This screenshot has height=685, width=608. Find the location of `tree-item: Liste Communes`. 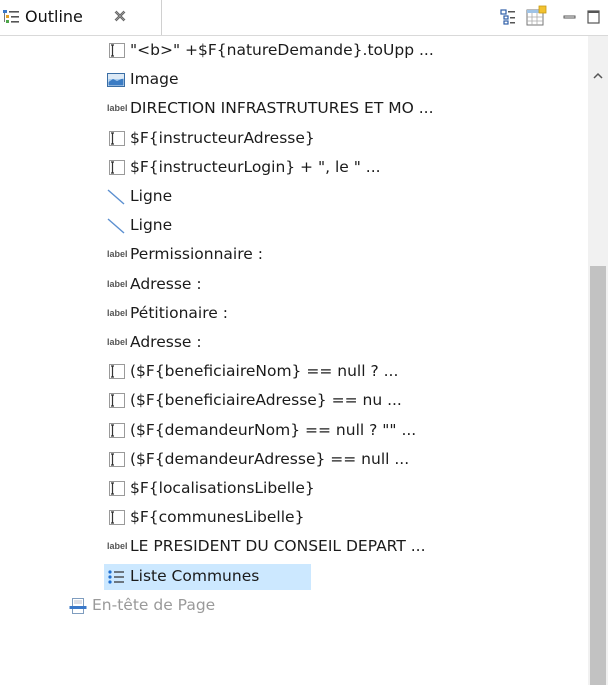

tree-item: Liste Communes is located at coordinates (207, 576).